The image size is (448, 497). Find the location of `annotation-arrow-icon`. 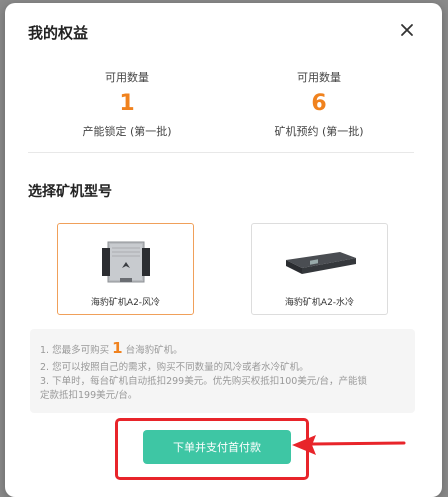

annotation-arrow-icon is located at coordinates (348, 445).